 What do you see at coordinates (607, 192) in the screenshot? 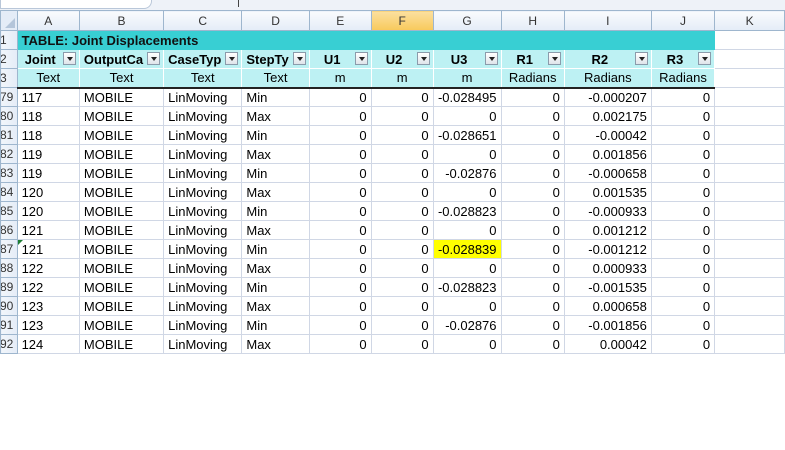
I see `data-cell: 0.001535` at bounding box center [607, 192].